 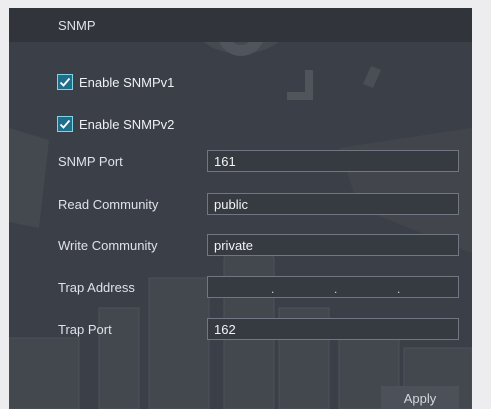 I want to click on title-bar: SNMP, so click(x=240, y=25).